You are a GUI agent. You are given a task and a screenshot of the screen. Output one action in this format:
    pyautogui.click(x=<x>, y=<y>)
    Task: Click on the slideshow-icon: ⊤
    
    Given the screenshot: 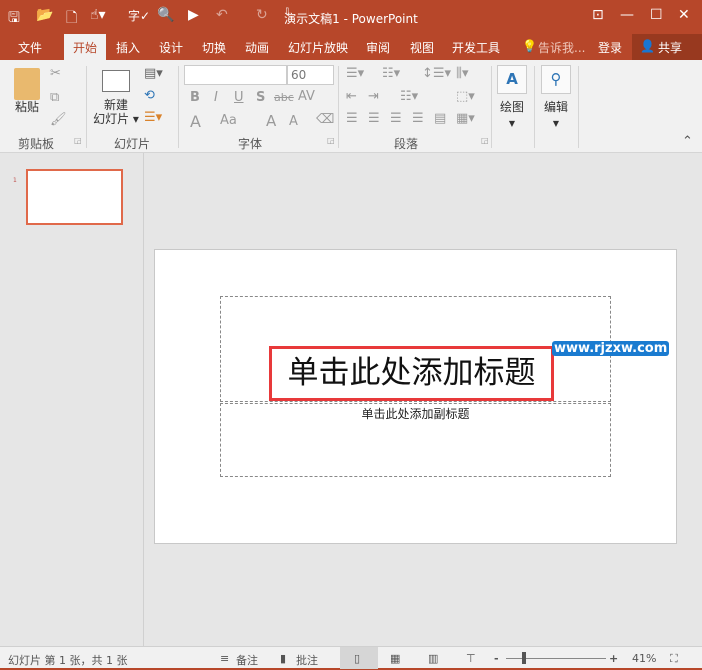 What is the action you would take?
    pyautogui.click(x=471, y=658)
    